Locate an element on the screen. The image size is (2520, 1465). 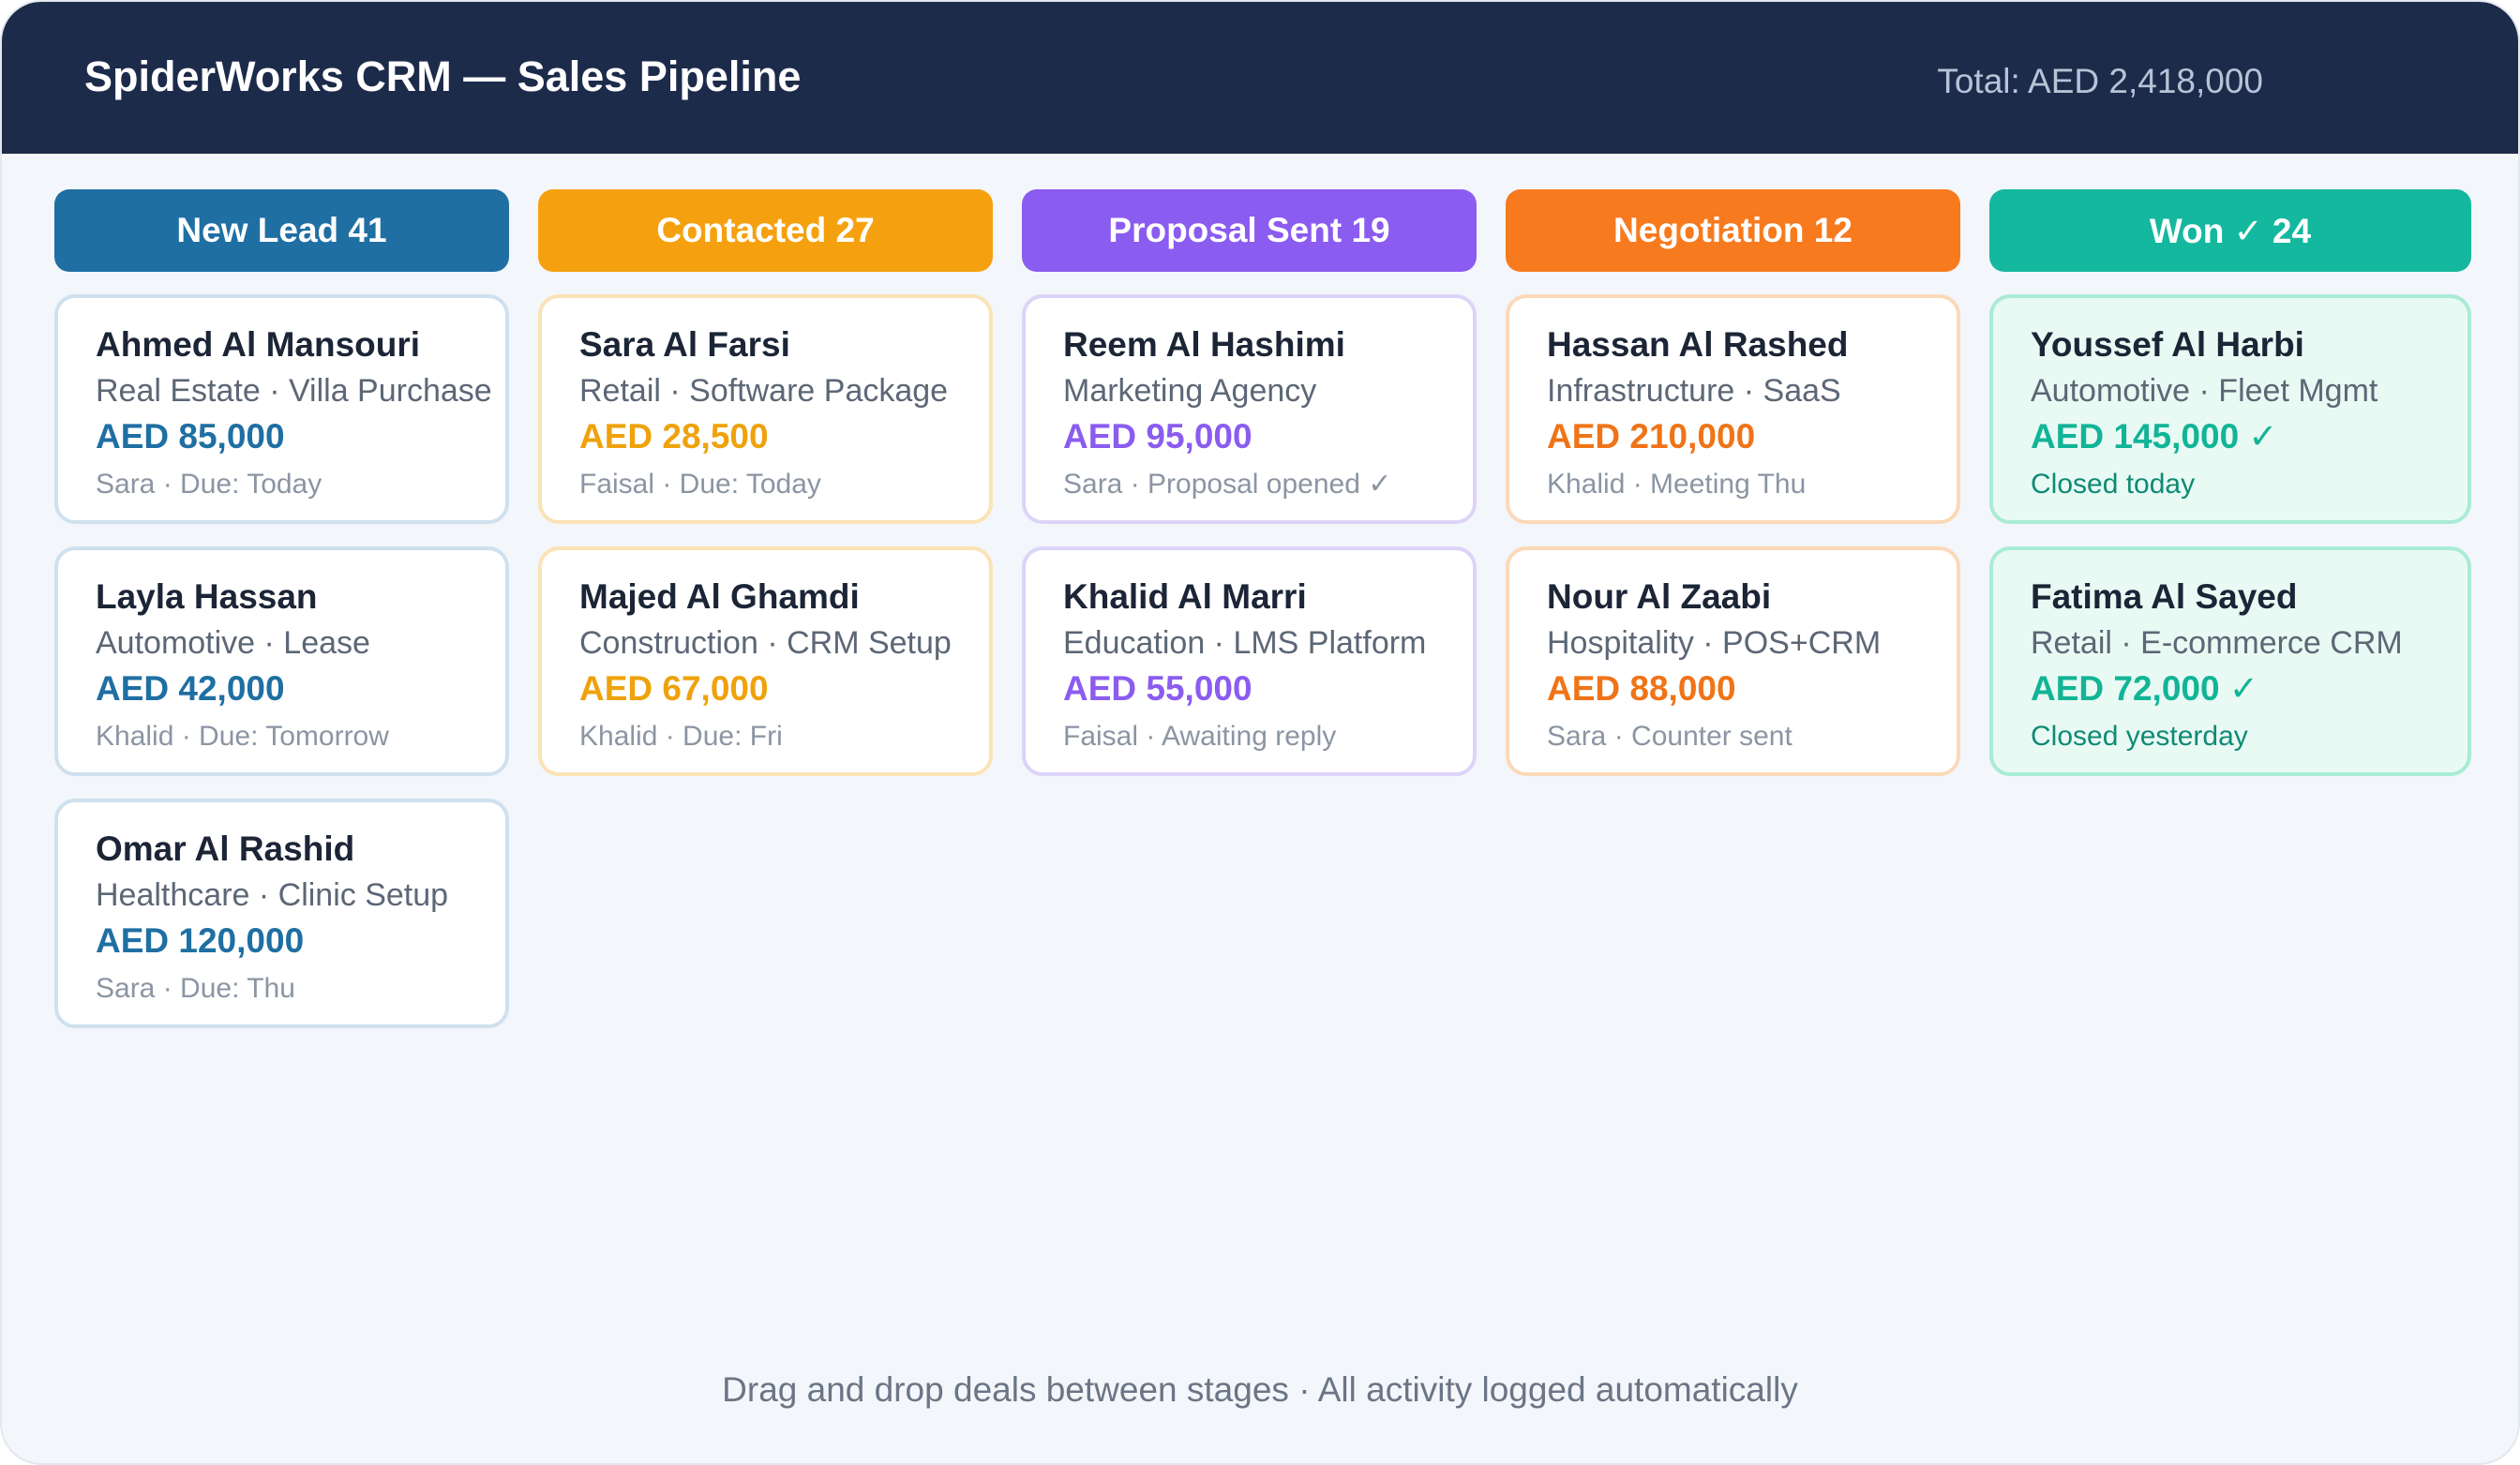
deal-amount: AED 67,000 is located at coordinates (674, 688).